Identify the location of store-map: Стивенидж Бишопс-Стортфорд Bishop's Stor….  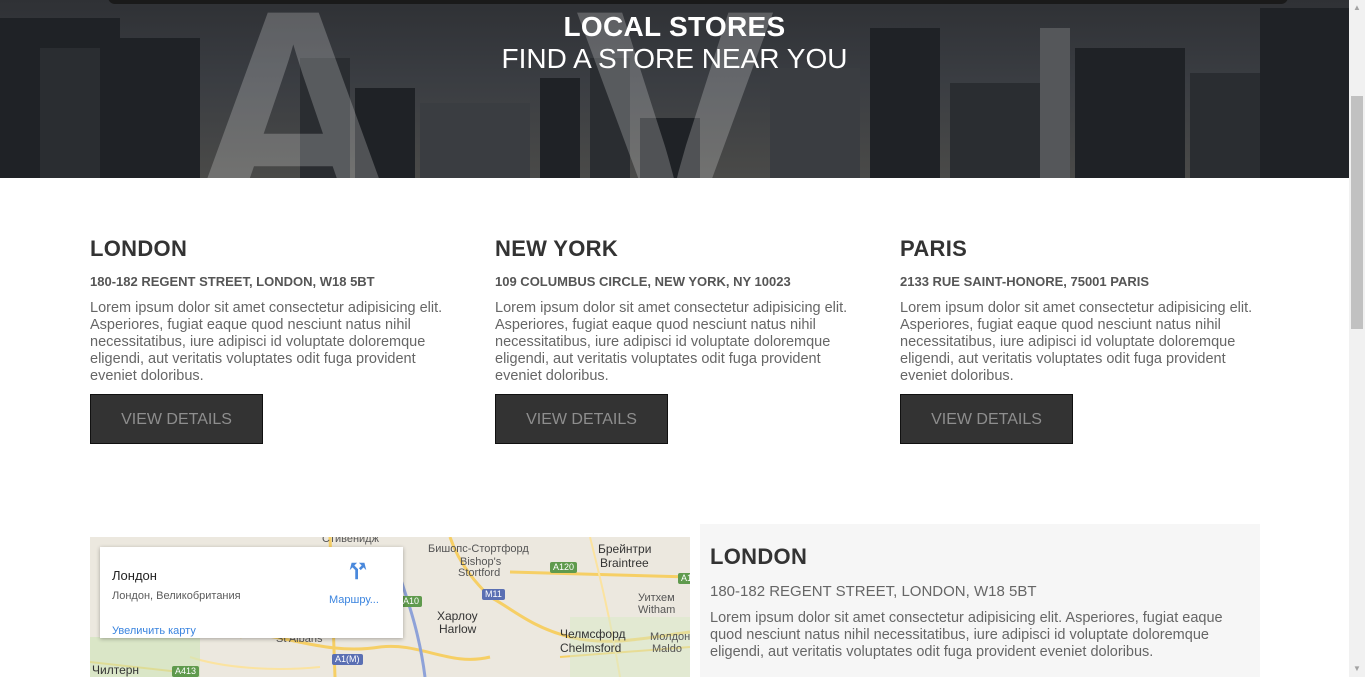
(390, 607).